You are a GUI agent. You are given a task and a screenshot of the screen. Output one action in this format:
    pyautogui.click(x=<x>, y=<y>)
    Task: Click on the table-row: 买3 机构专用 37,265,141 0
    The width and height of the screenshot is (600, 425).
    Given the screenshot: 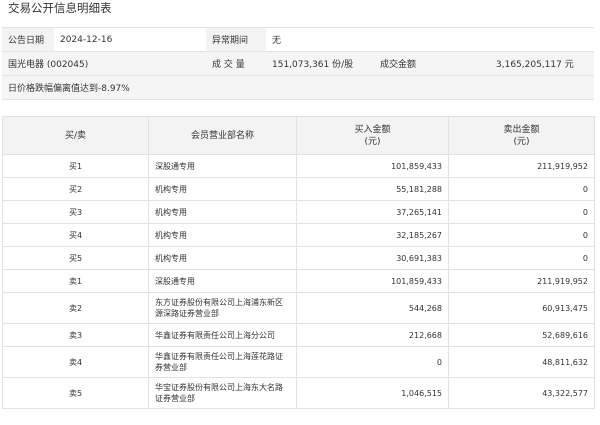 What is the action you would take?
    pyautogui.click(x=298, y=212)
    